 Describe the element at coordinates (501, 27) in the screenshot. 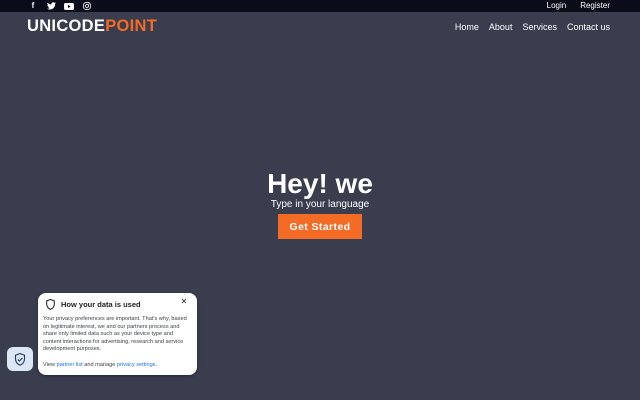

I see `nav-about: About` at that location.